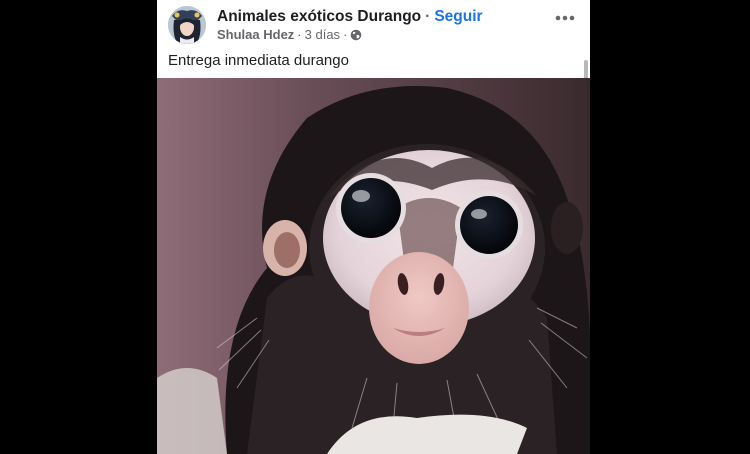  I want to click on avatar, so click(187, 25).